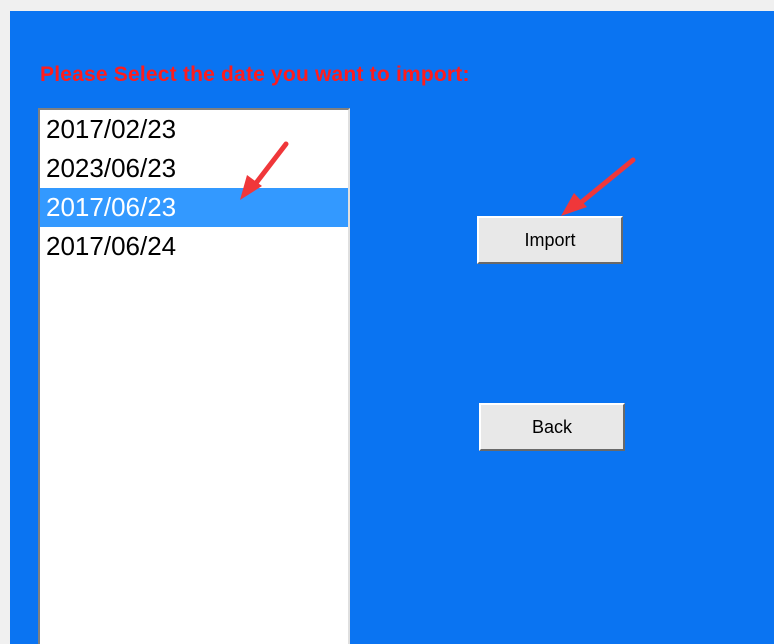 Image resolution: width=774 pixels, height=644 pixels. I want to click on date-list-item: 2017/02/23, so click(194, 129).